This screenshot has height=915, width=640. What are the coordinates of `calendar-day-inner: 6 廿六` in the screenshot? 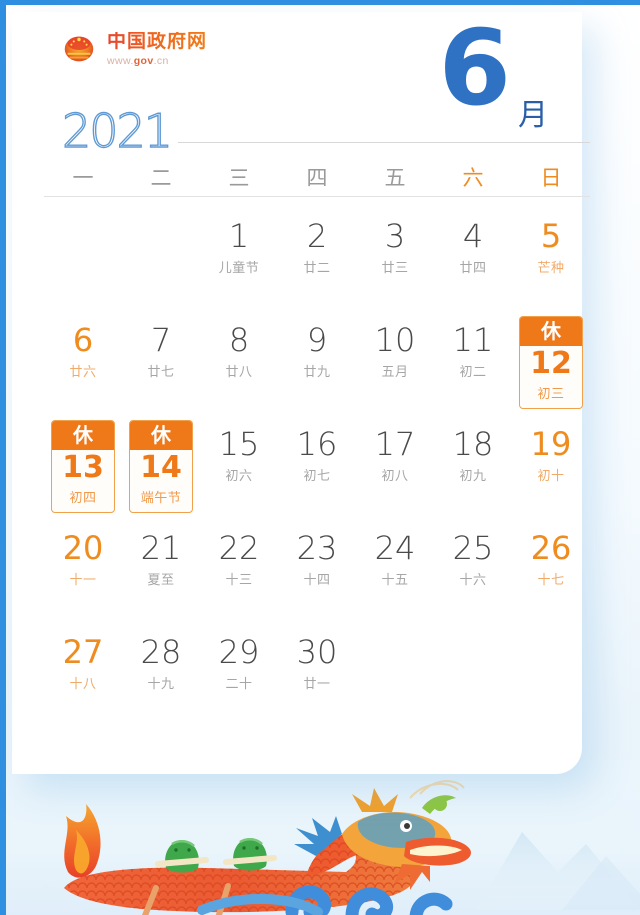 It's located at (83, 350).